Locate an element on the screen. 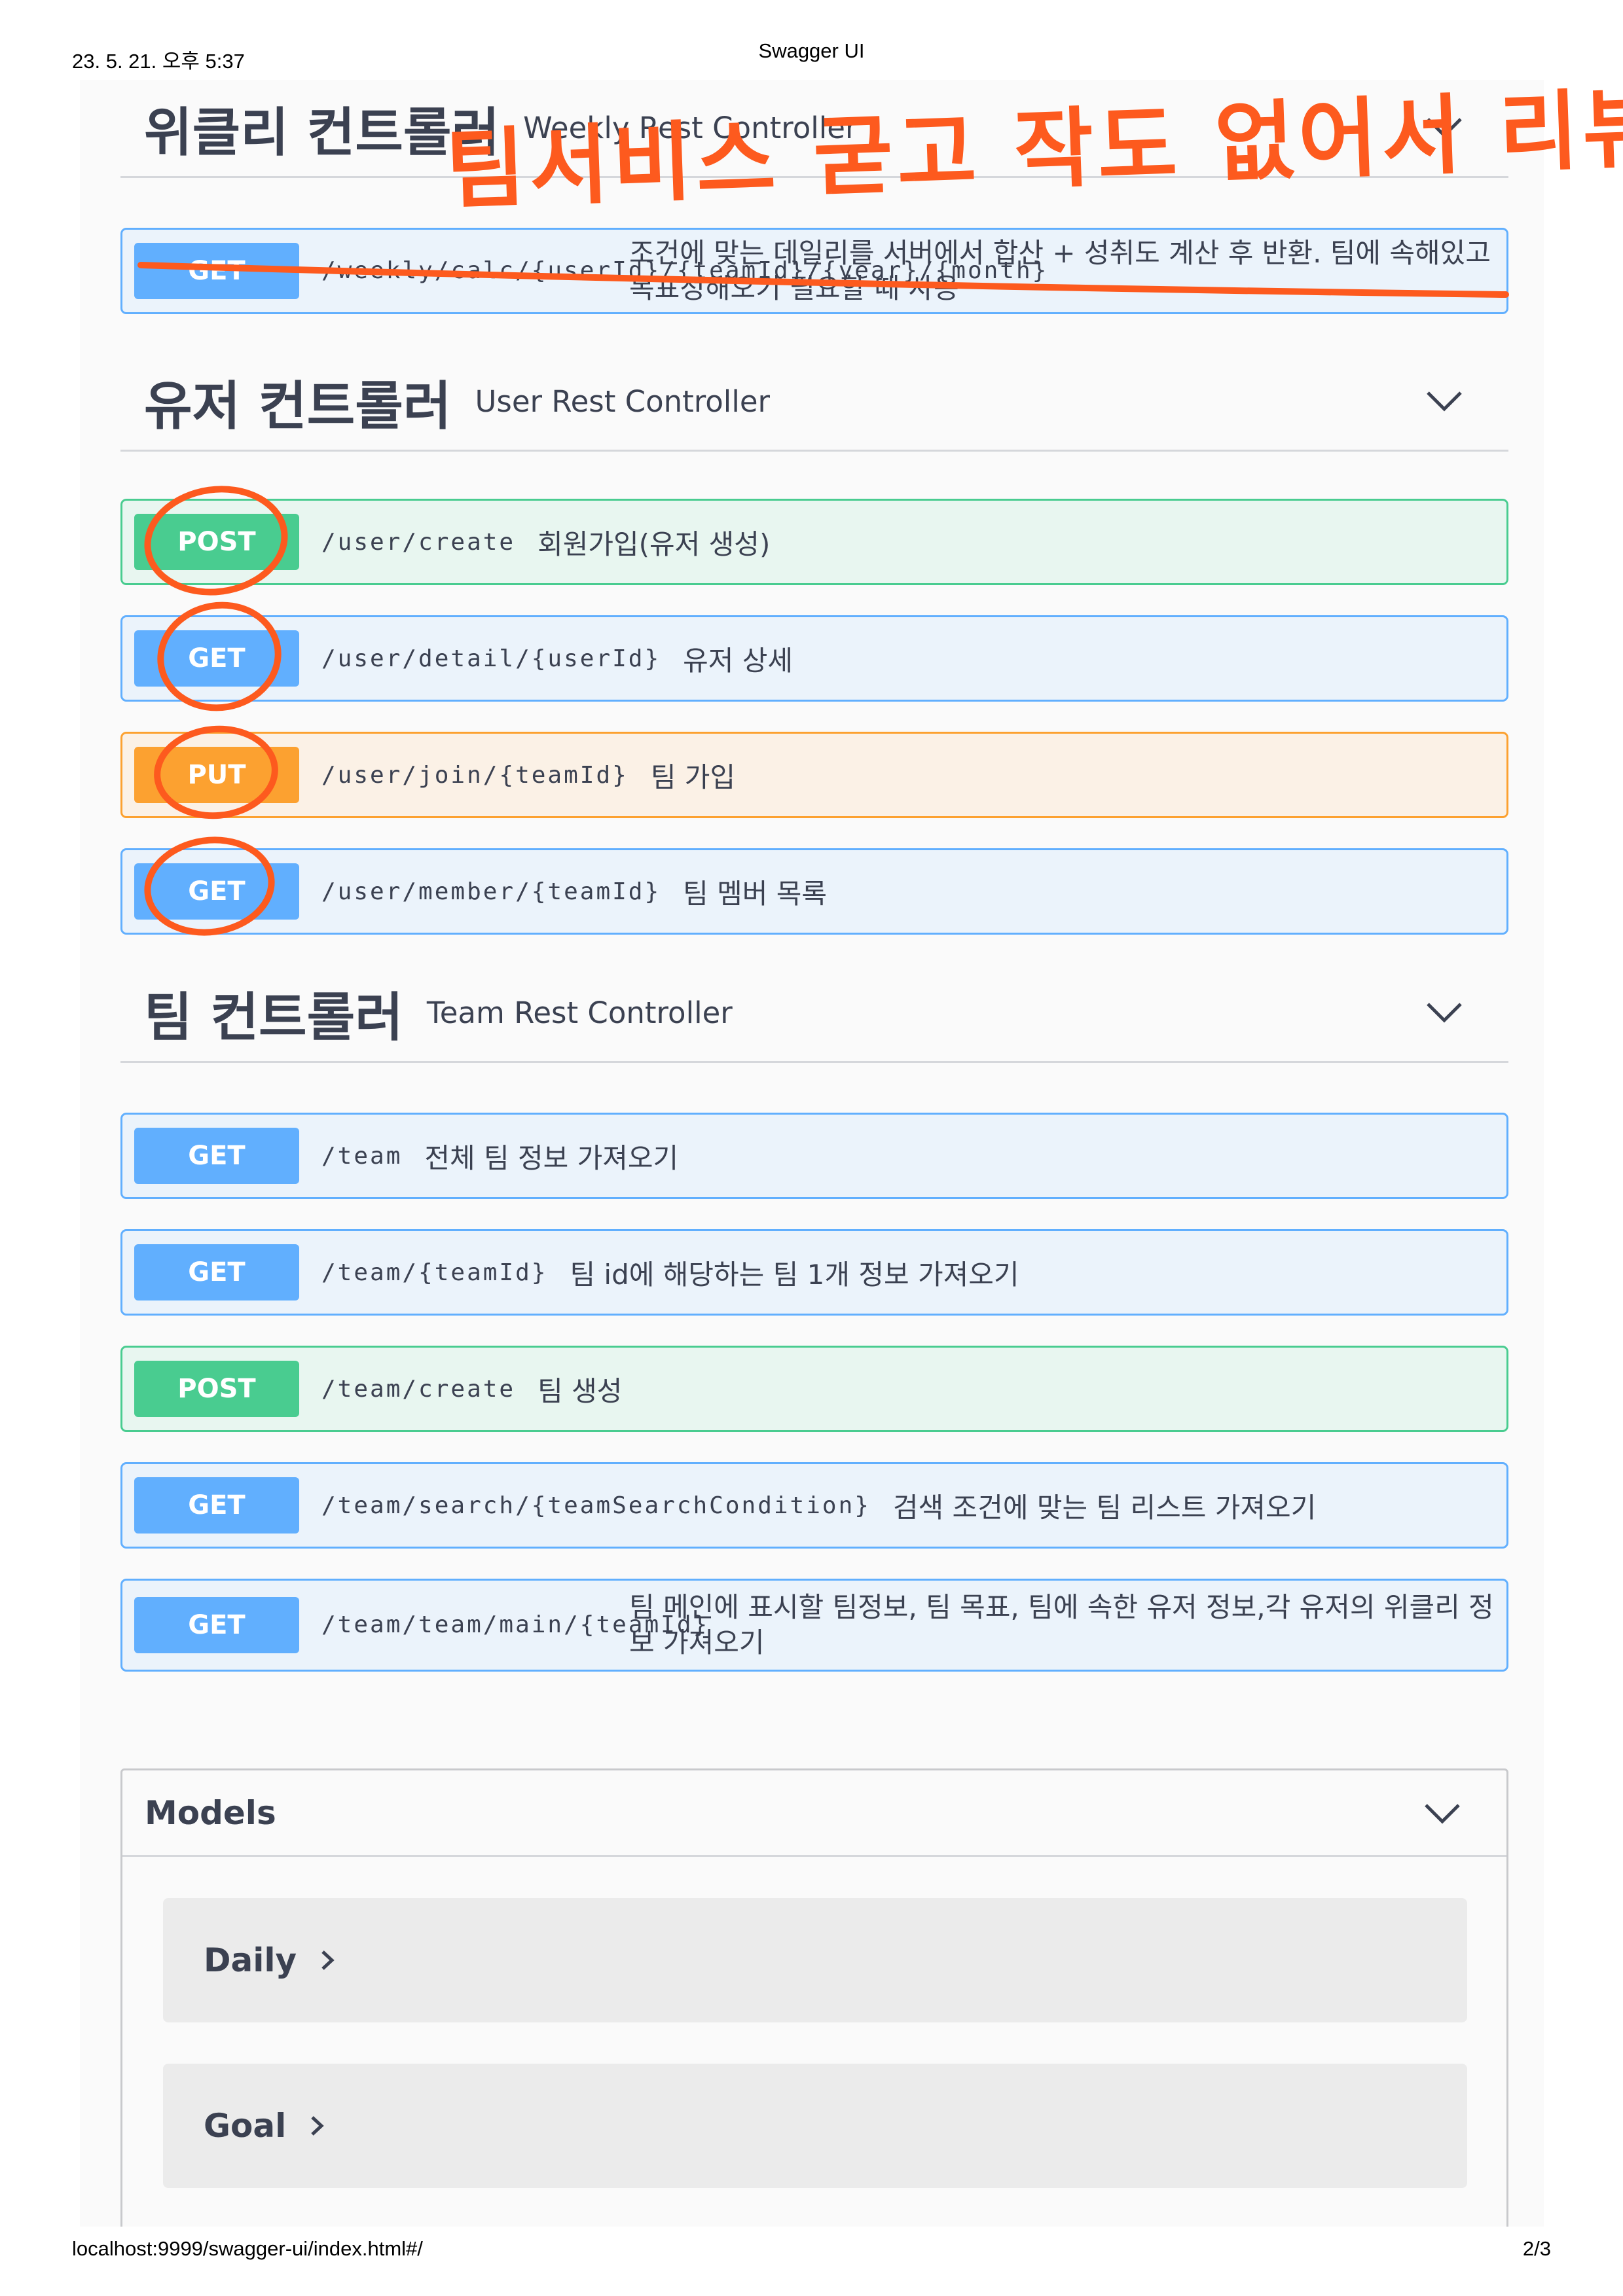 This screenshot has width=1623, height=2296. print-url: localhost:9999/swagger-ui/index.html#/ is located at coordinates (247, 2248).